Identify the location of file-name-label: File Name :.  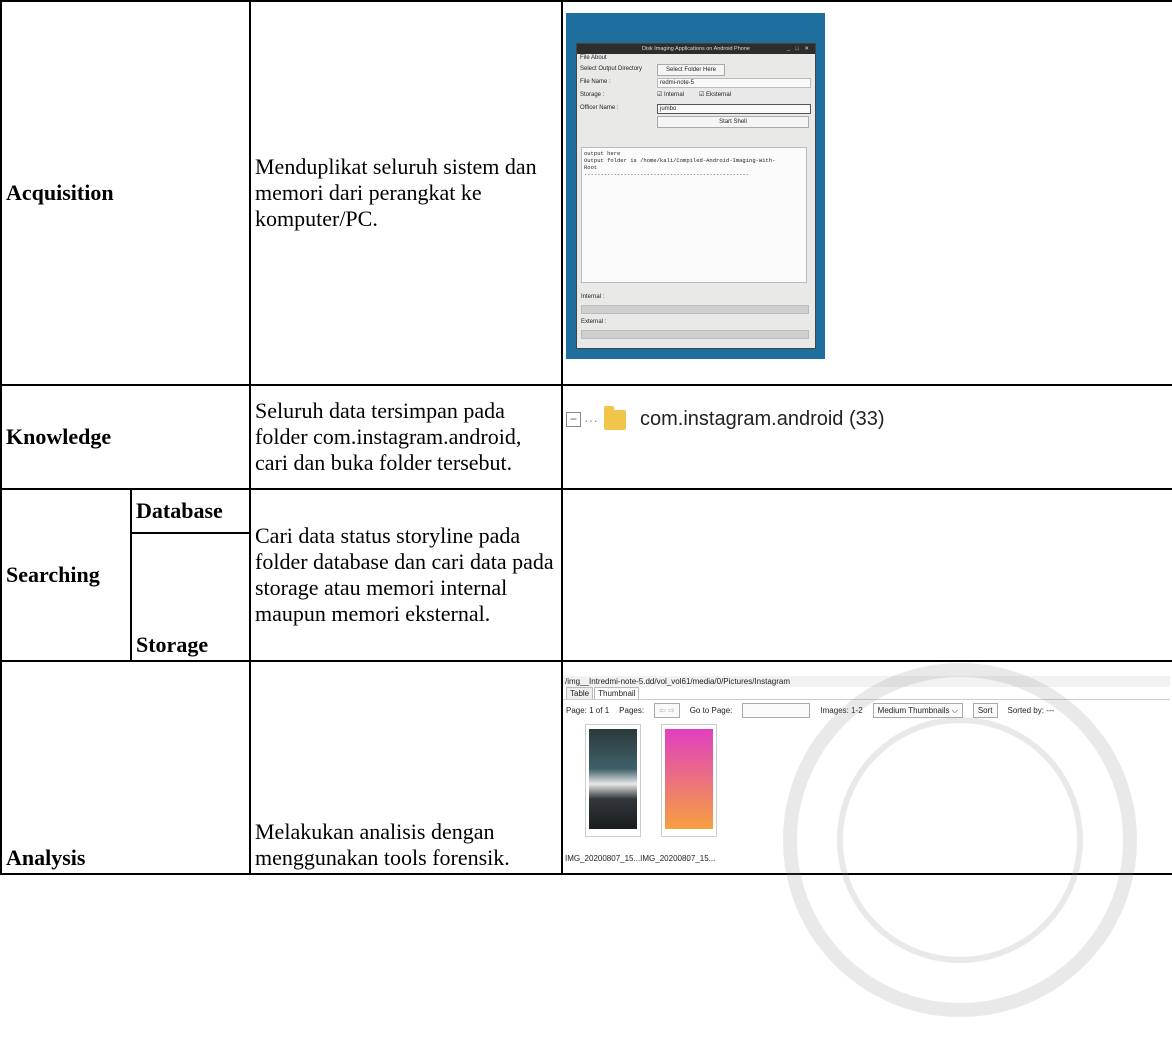
(595, 82).